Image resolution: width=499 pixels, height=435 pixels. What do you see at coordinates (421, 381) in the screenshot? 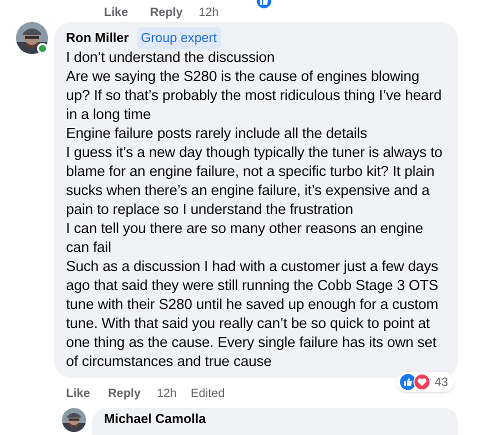
I see `heart-reaction-icon` at bounding box center [421, 381].